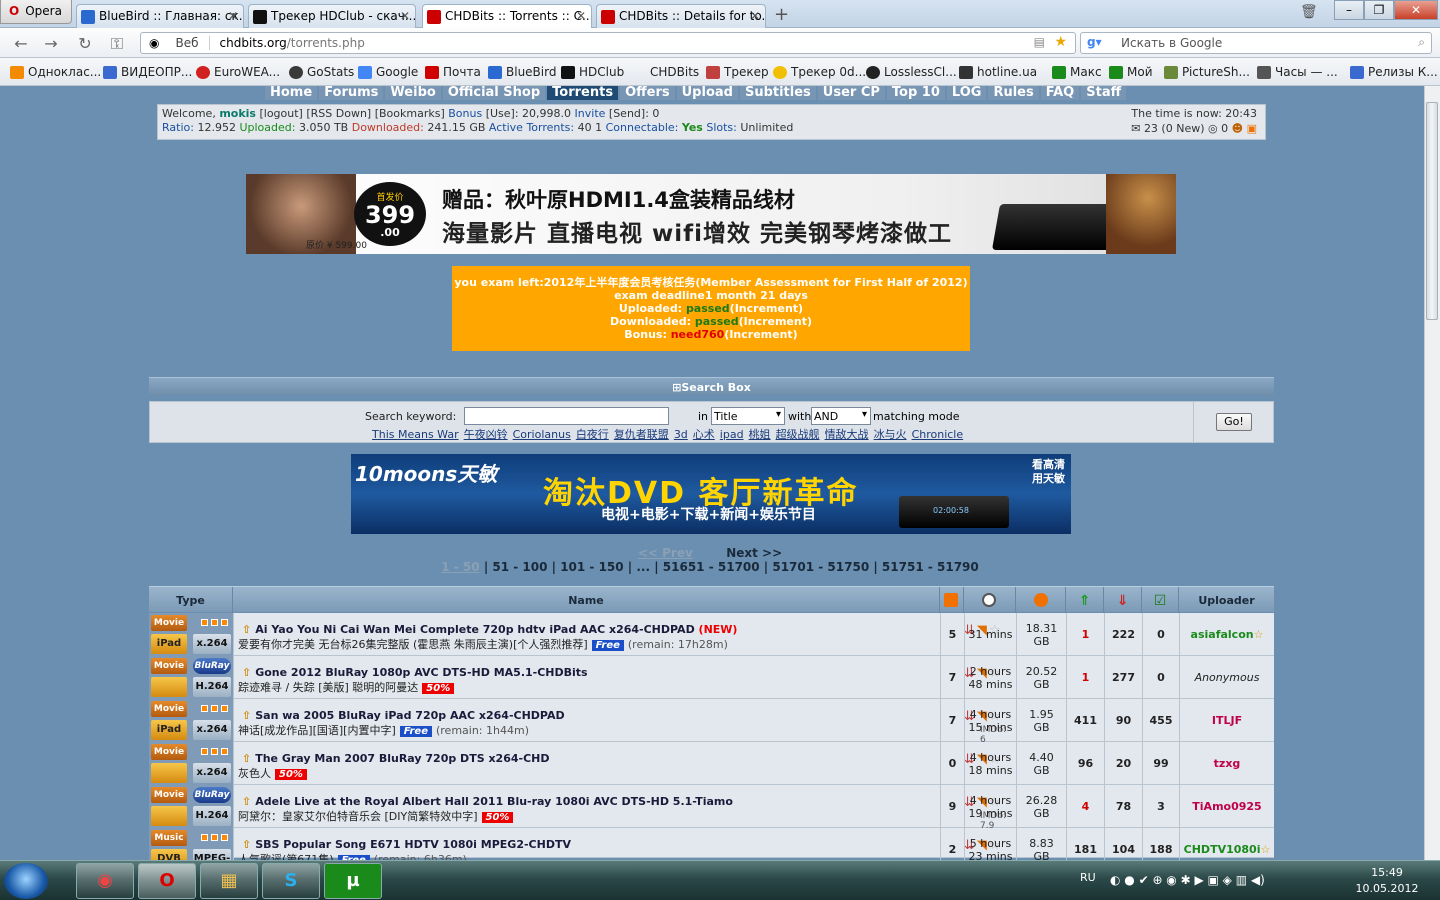 This screenshot has width=1440, height=900. Describe the element at coordinates (1160, 634) in the screenshot. I see `completed-count: 0` at that location.